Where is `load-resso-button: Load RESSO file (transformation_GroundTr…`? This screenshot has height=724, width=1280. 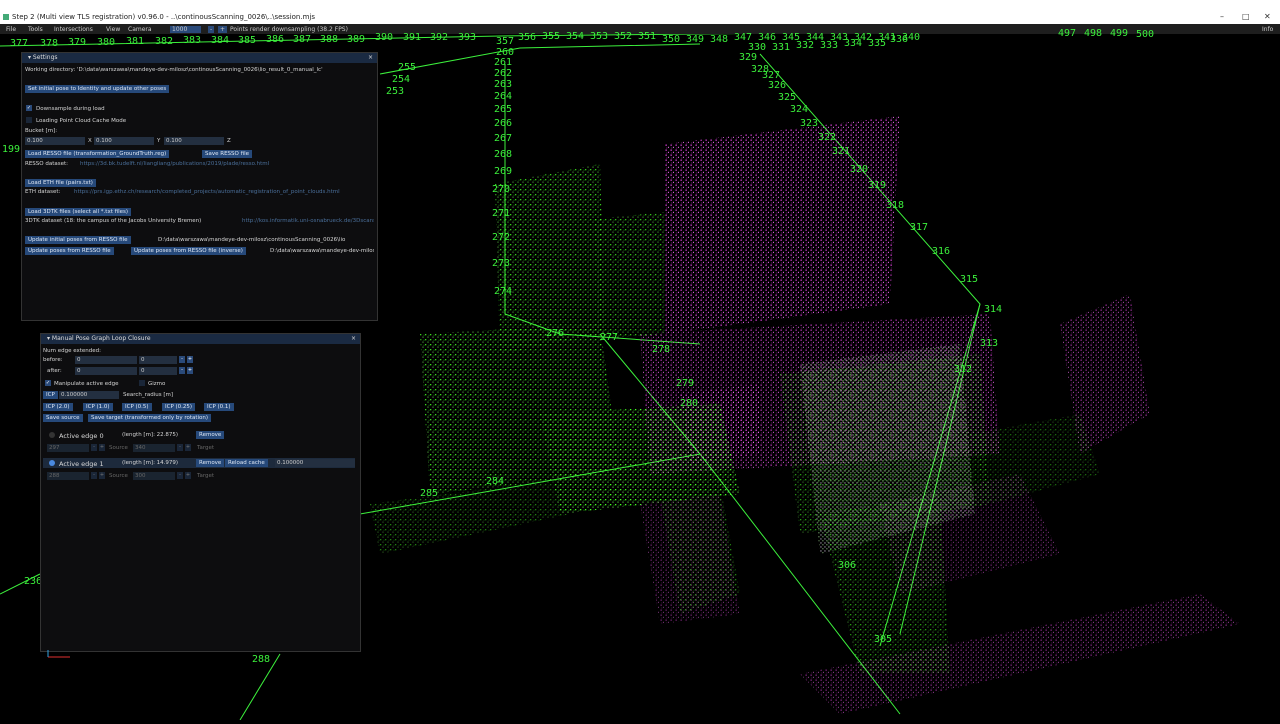 load-resso-button: Load RESSO file (transformation_GroundTr… is located at coordinates (97, 154).